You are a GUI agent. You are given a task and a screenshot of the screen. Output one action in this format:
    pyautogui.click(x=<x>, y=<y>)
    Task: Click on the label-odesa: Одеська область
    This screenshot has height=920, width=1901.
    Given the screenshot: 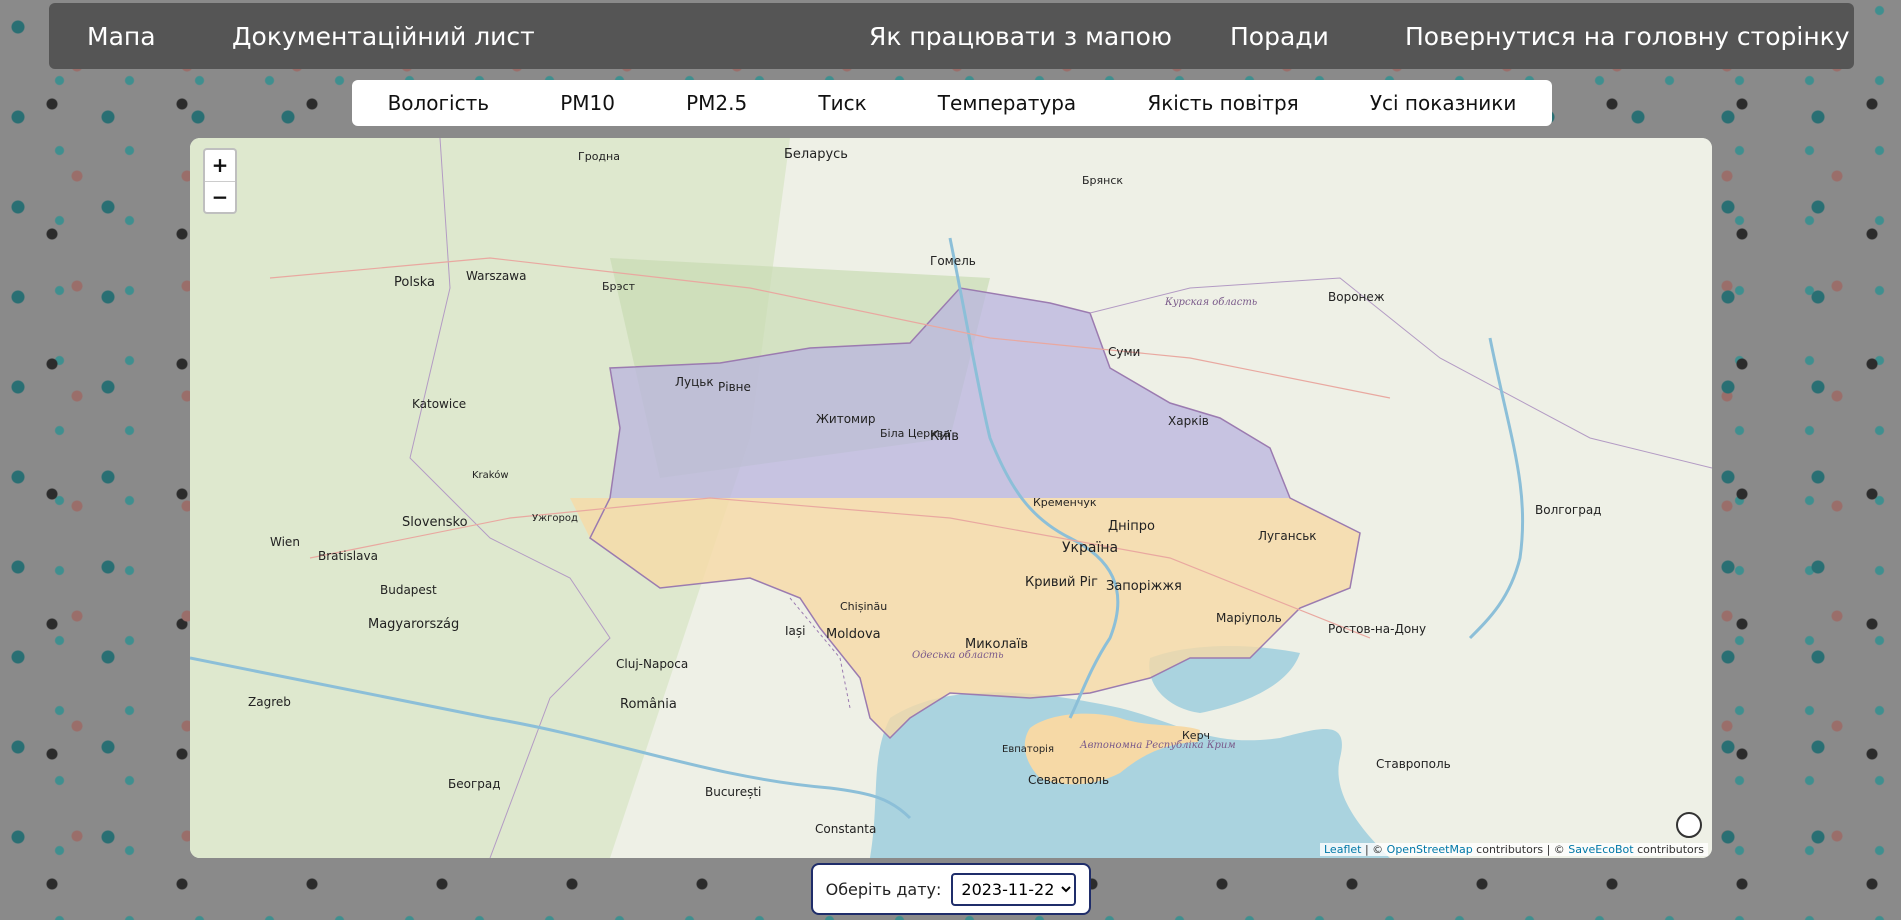 What is the action you would take?
    pyautogui.click(x=958, y=655)
    